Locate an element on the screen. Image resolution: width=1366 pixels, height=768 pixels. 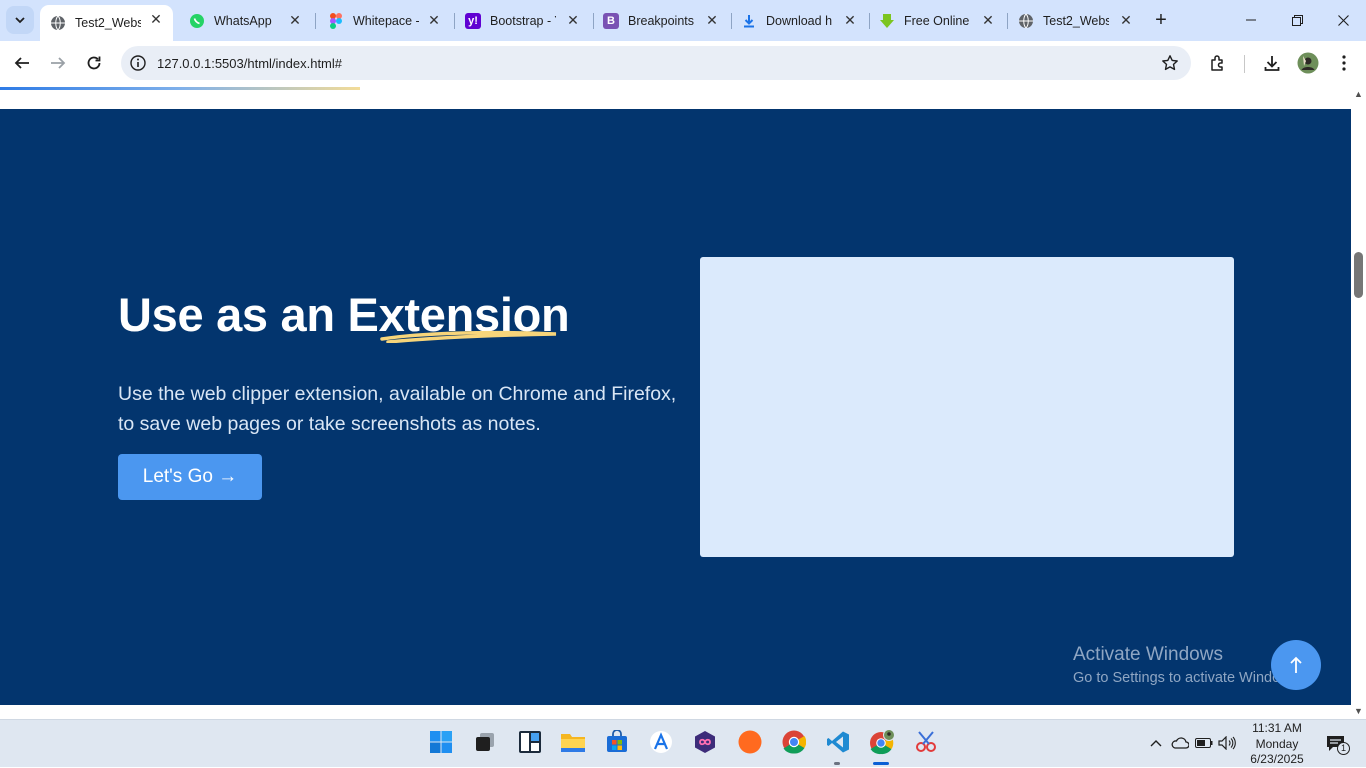
app-a-icon is located at coordinates (661, 742).